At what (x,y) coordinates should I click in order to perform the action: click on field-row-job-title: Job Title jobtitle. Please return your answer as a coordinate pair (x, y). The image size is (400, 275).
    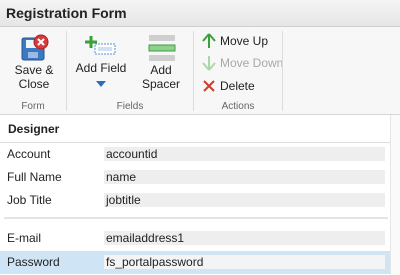
    Looking at the image, I should click on (195, 200).